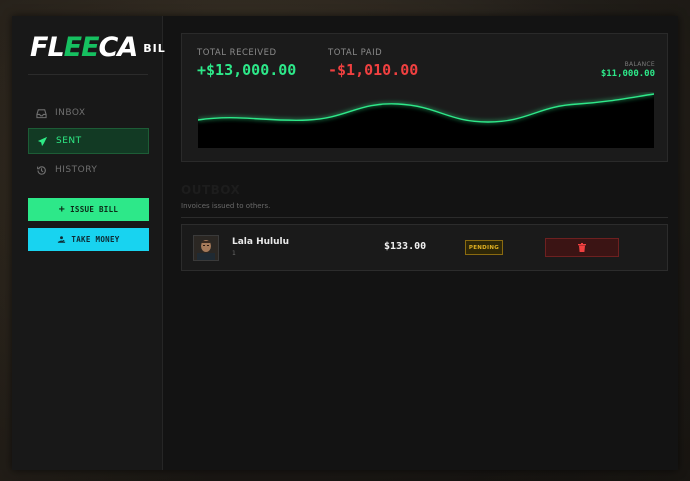 Image resolution: width=690 pixels, height=481 pixels. What do you see at coordinates (639, 64) in the screenshot?
I see `balance-label: BALANCE` at bounding box center [639, 64].